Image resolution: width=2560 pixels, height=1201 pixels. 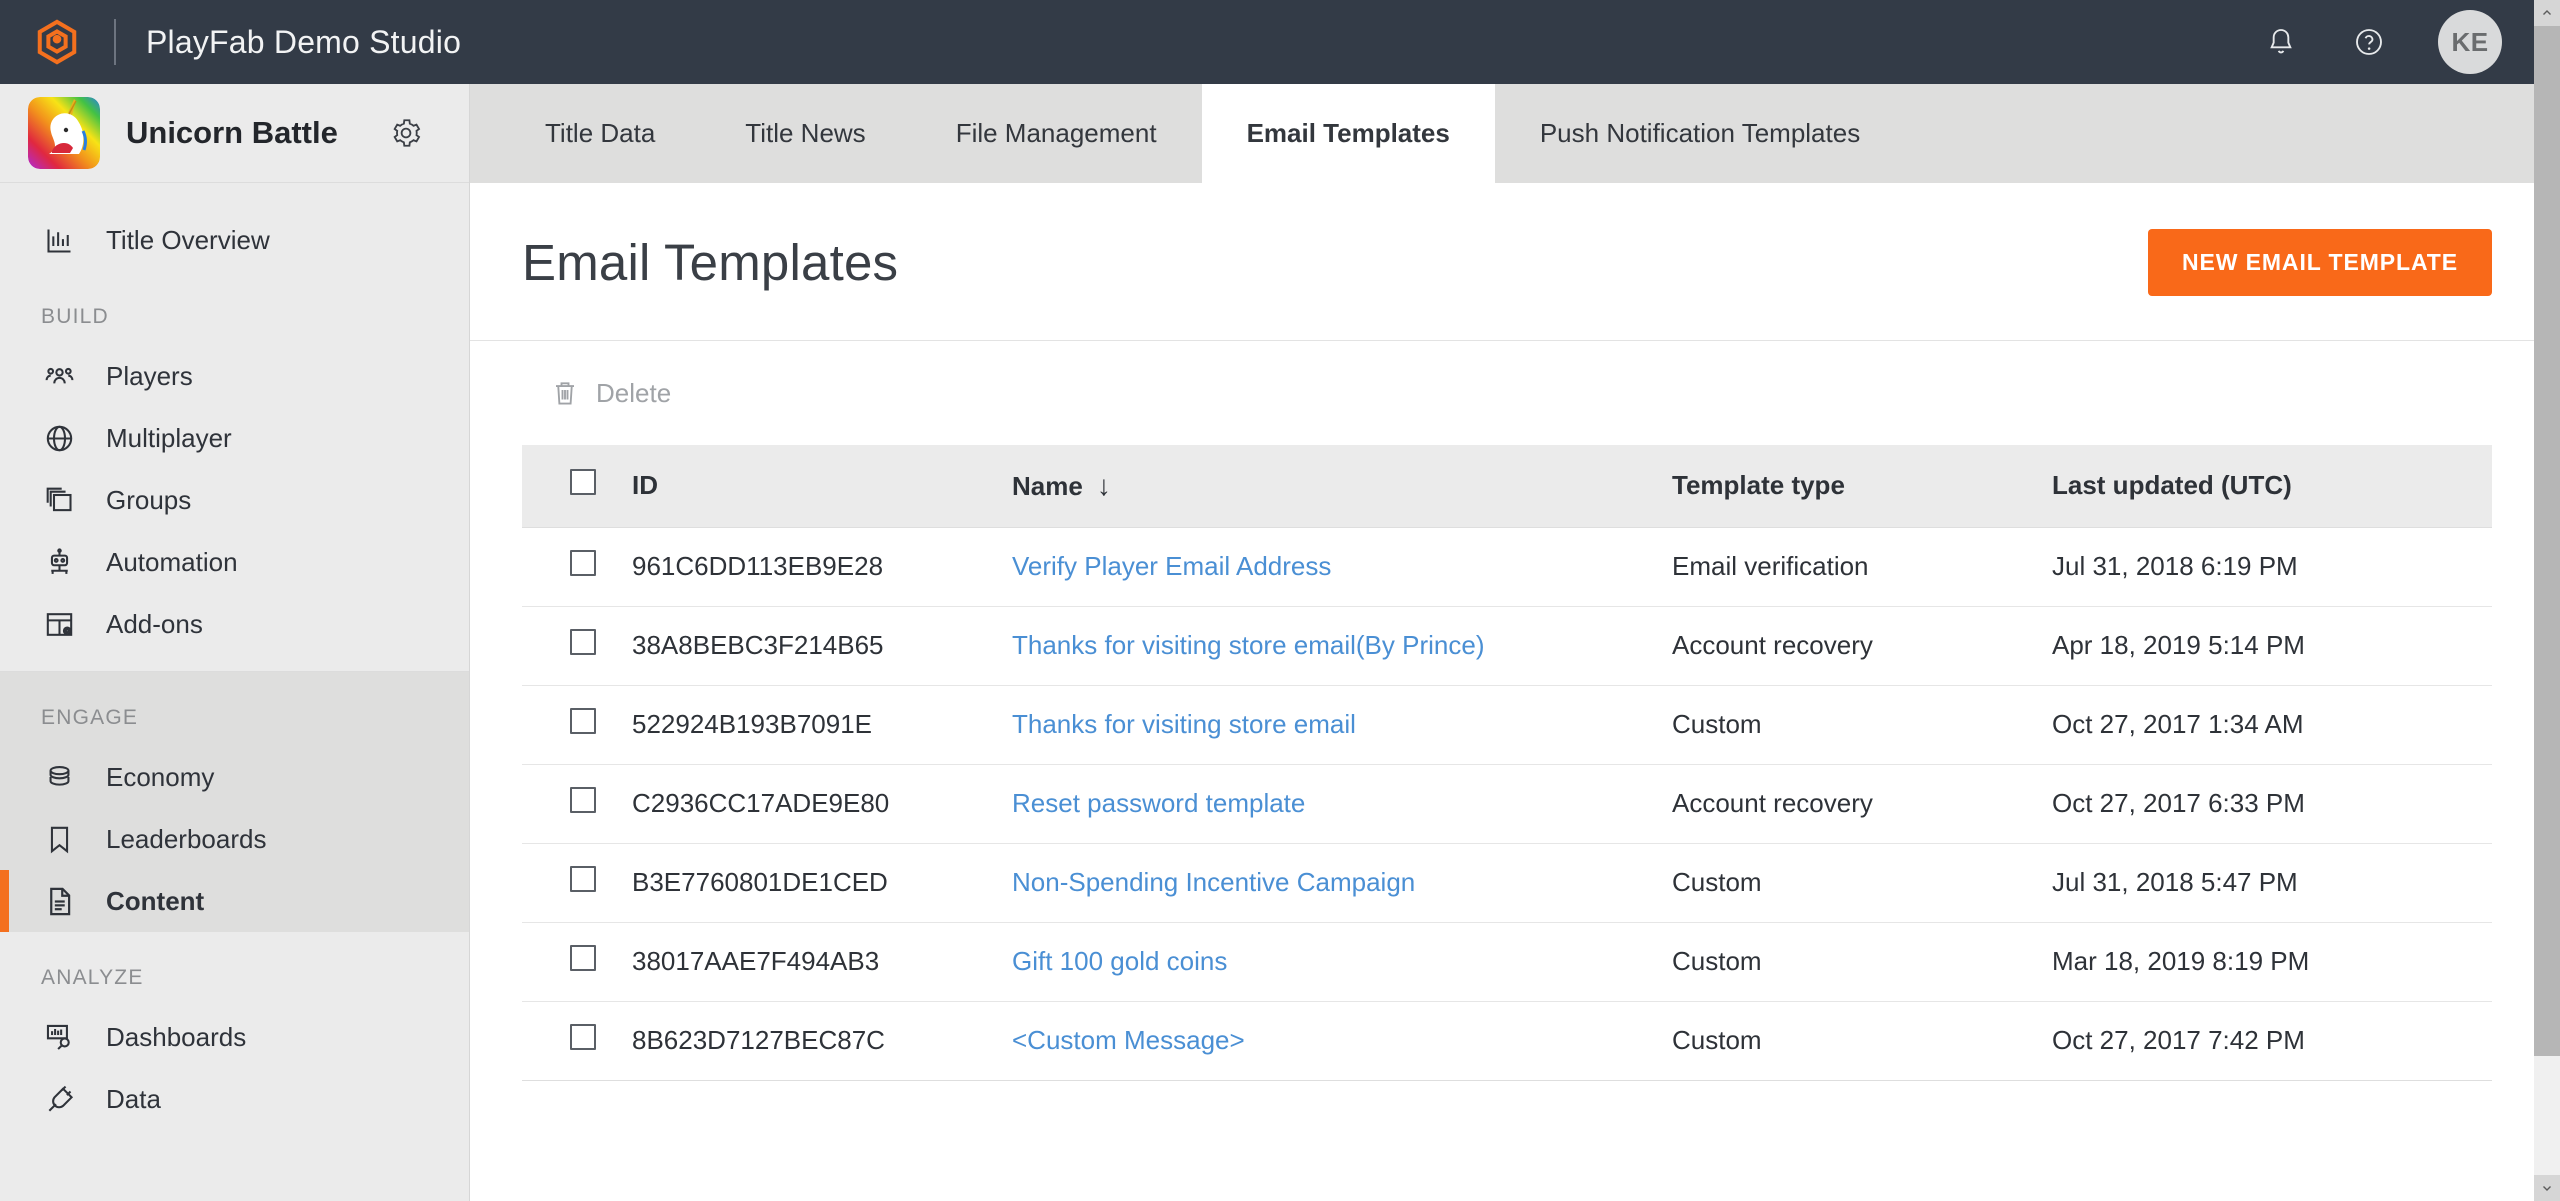 What do you see at coordinates (1342, 804) in the screenshot?
I see `cell-name: Reset password template` at bounding box center [1342, 804].